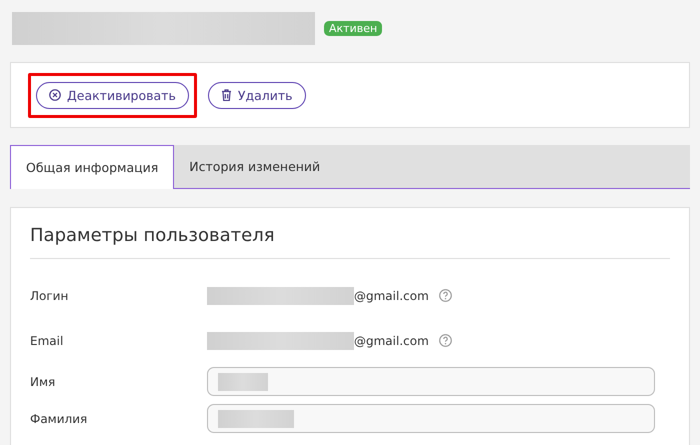 This screenshot has width=700, height=445. I want to click on field-label: Email, so click(47, 341).